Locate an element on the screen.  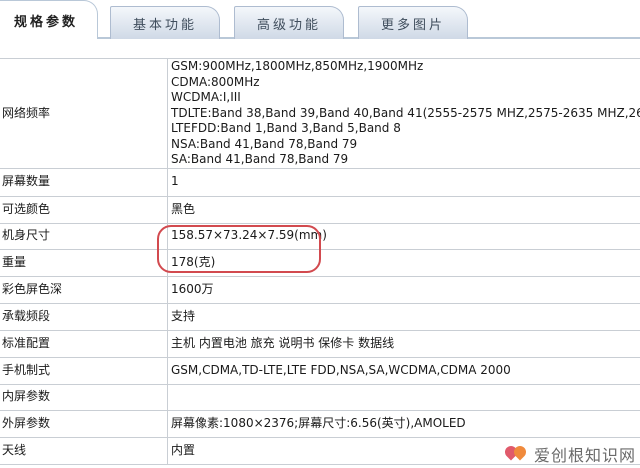
spec-value-line: NSA:Band 41,Band 78,Band 79 is located at coordinates (264, 143).